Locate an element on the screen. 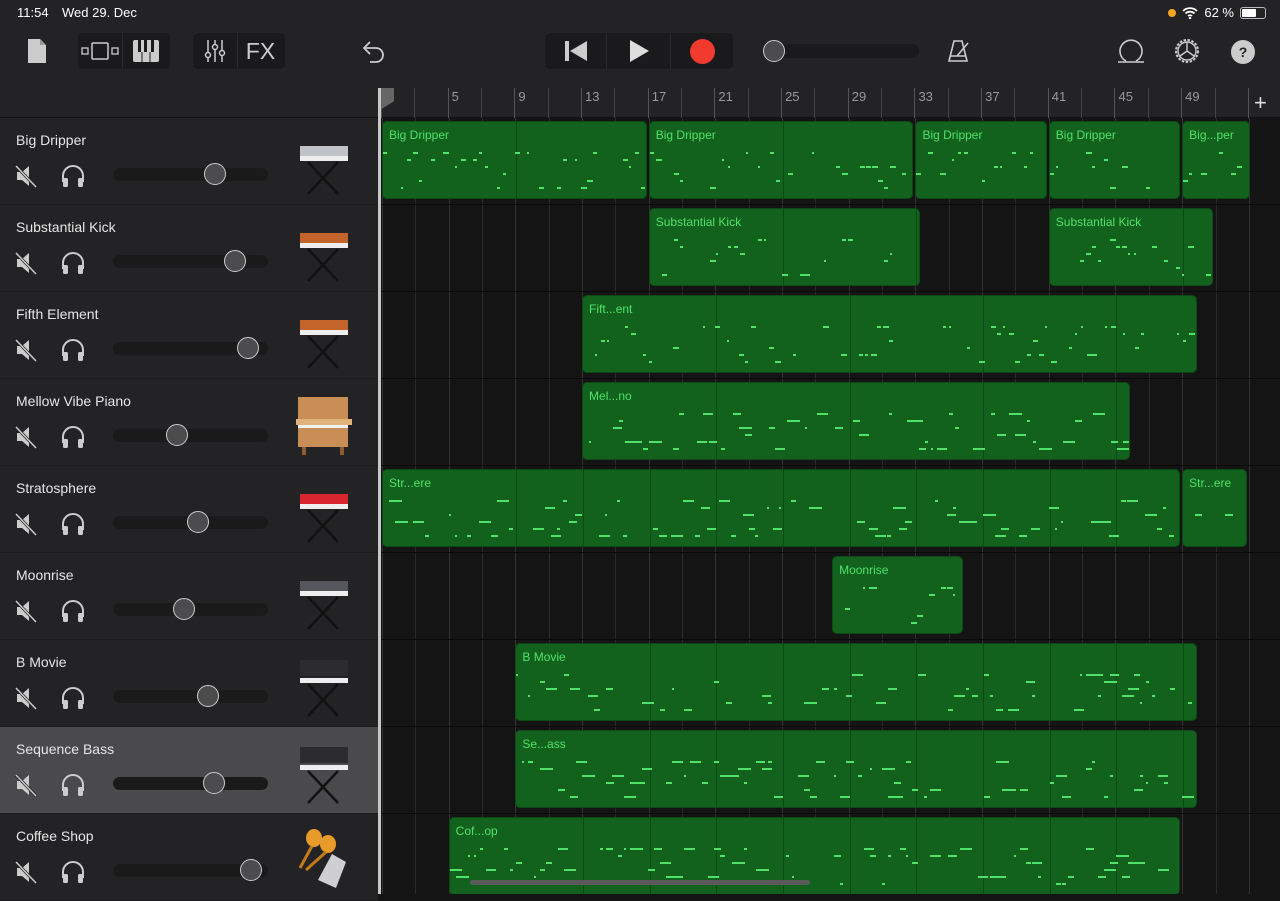  track-lane: Mel...no is located at coordinates (830, 422).